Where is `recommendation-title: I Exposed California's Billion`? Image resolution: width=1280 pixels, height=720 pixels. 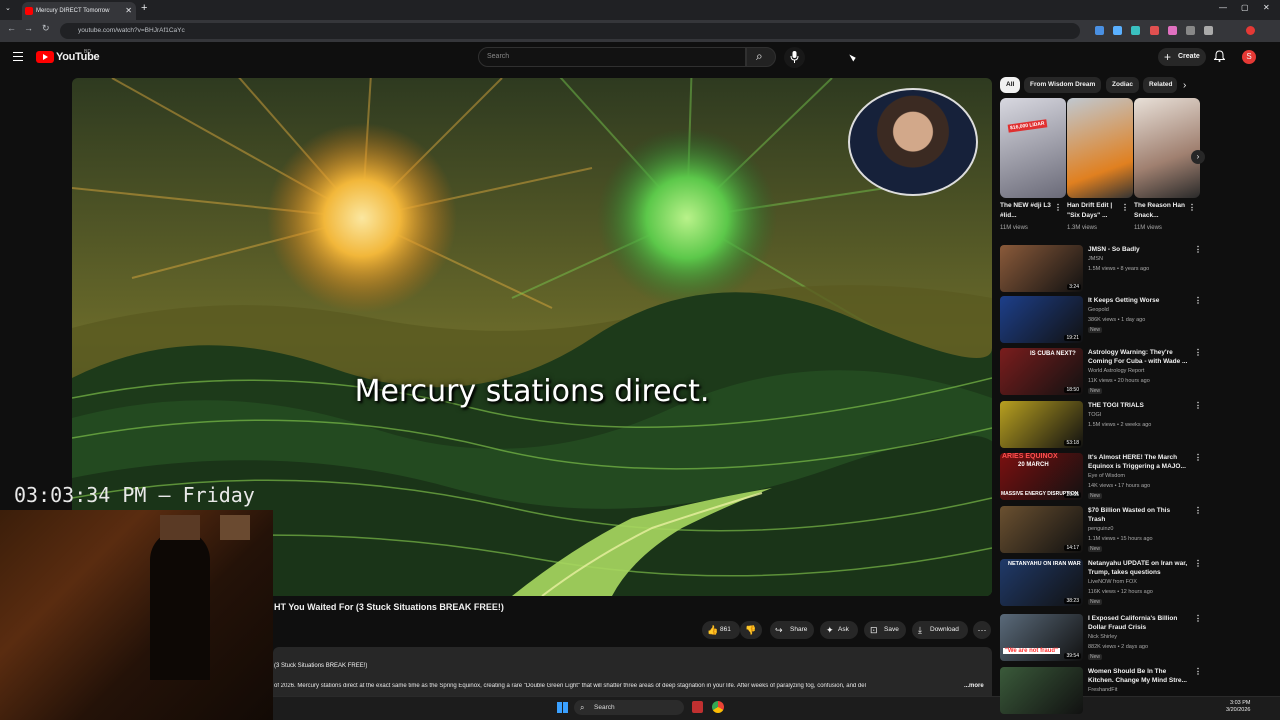 recommendation-title: I Exposed California's Billion is located at coordinates (1139, 618).